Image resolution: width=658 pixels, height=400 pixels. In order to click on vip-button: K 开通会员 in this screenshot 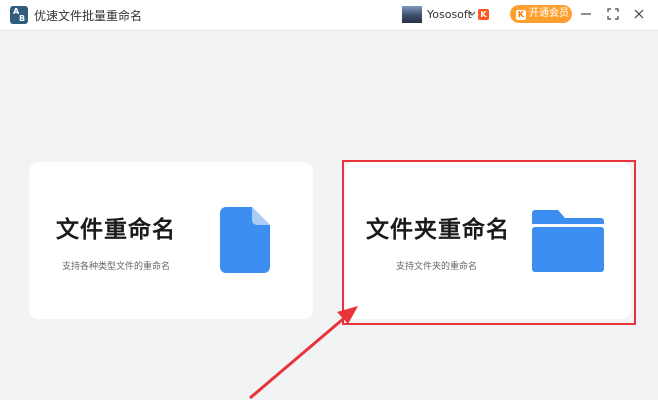, I will do `click(541, 14)`.